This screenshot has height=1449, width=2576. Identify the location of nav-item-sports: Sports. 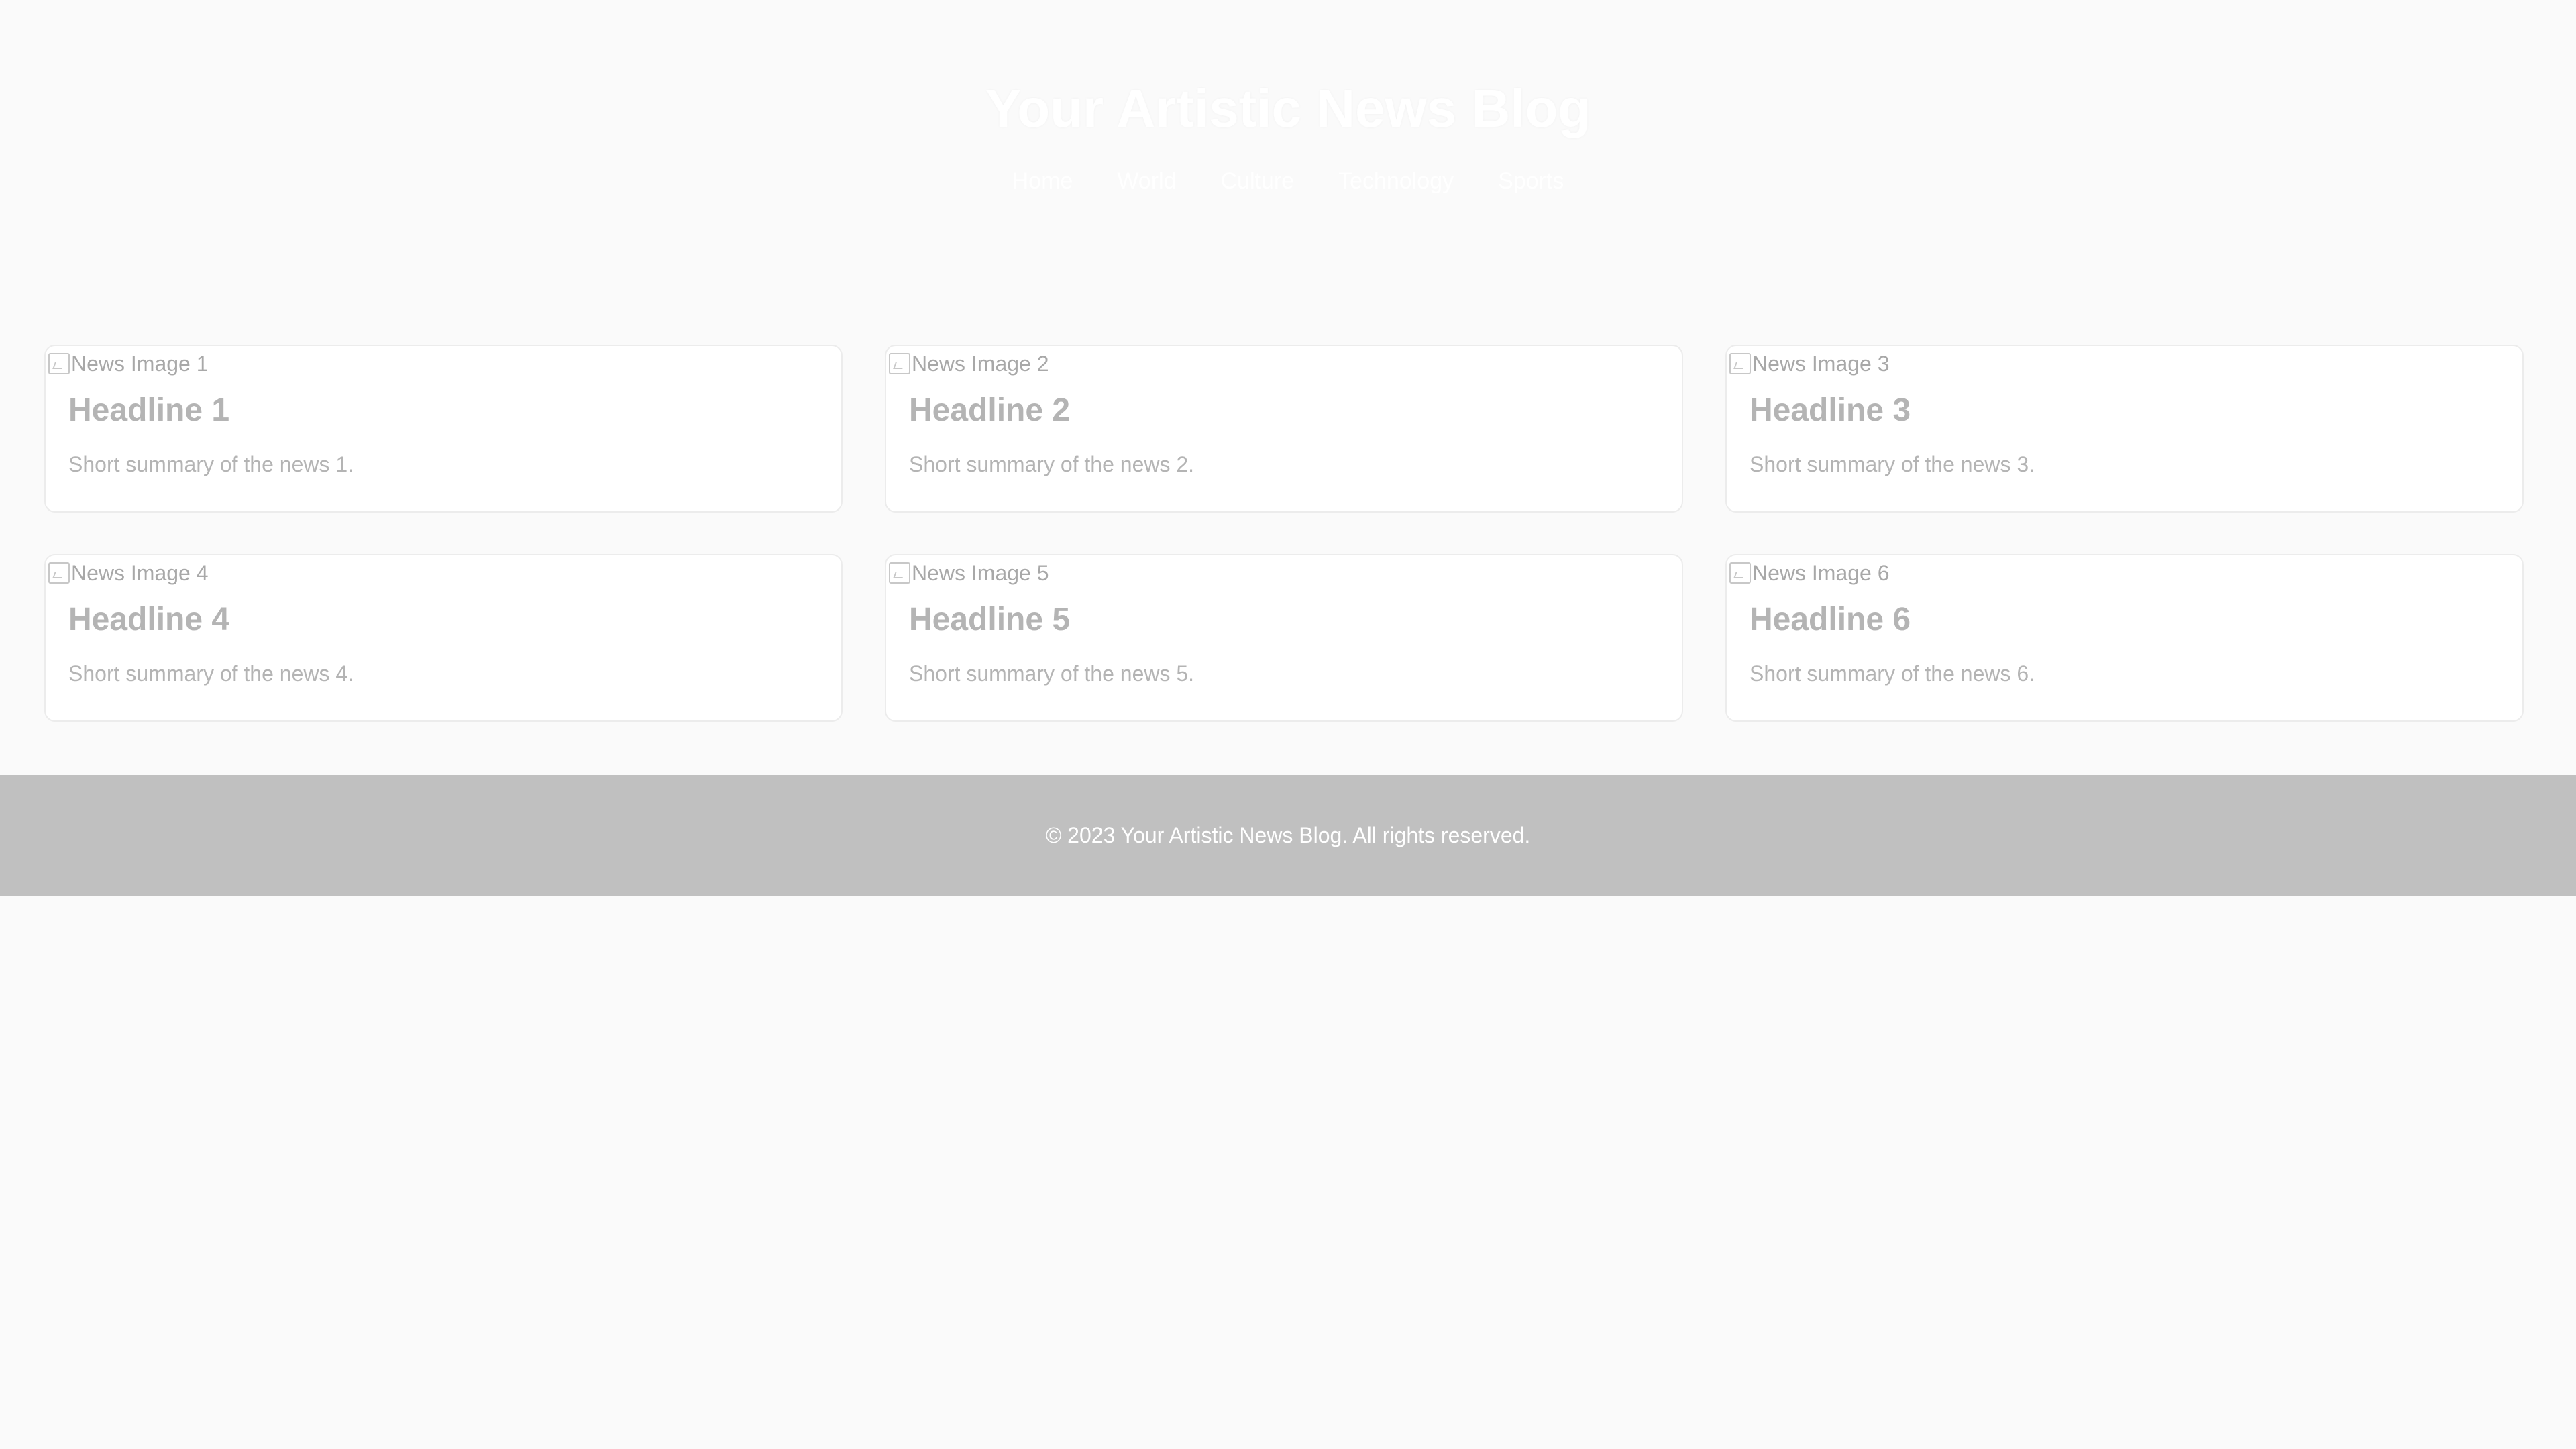
(1531, 181).